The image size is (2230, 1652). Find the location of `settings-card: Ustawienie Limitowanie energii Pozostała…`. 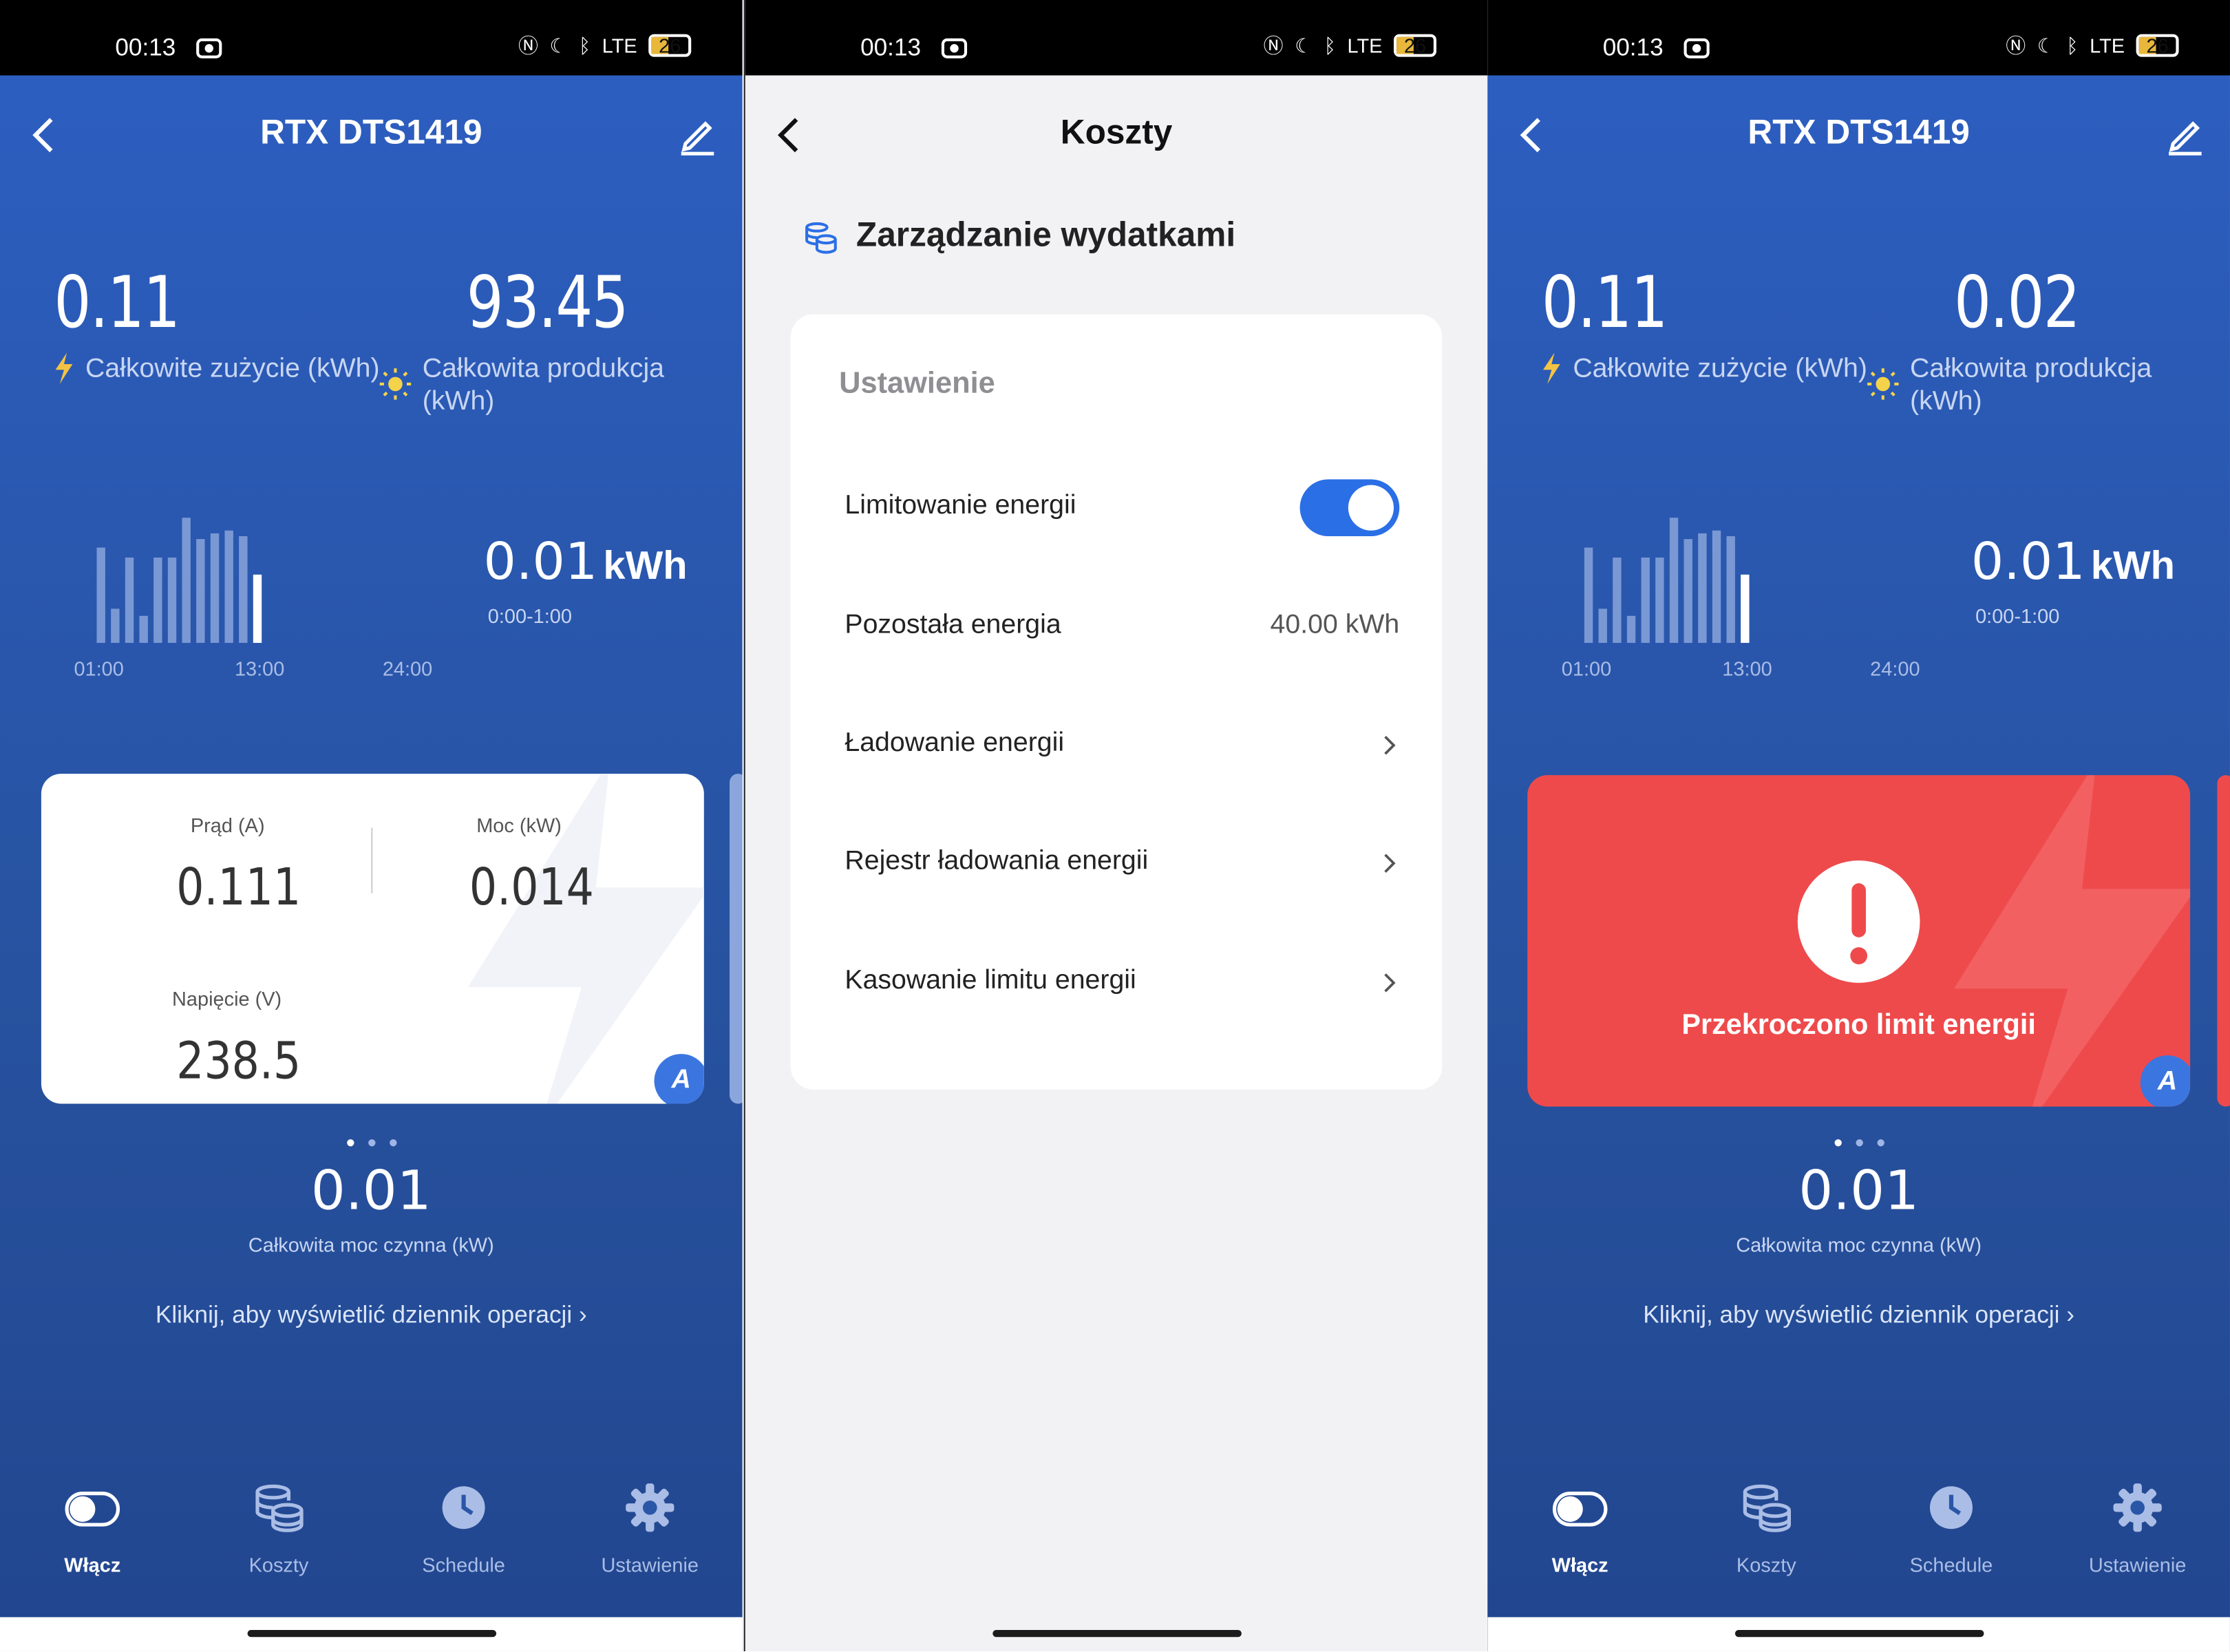

settings-card: Ustawienie Limitowanie energii Pozostała… is located at coordinates (1116, 702).